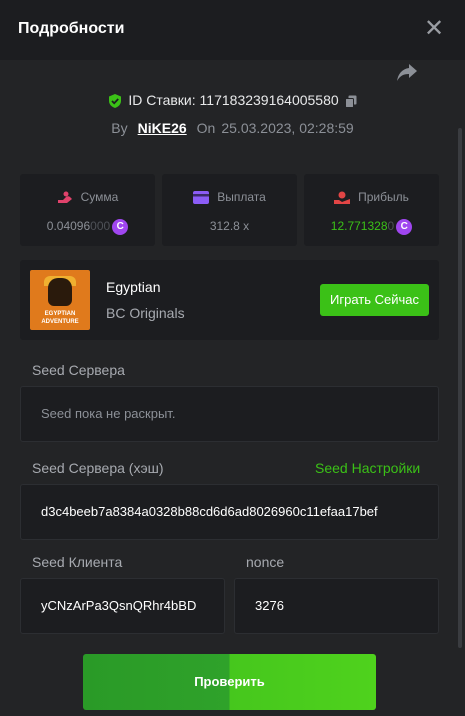 This screenshot has height=716, width=465. Describe the element at coordinates (407, 72) in the screenshot. I see `share-icon` at that location.